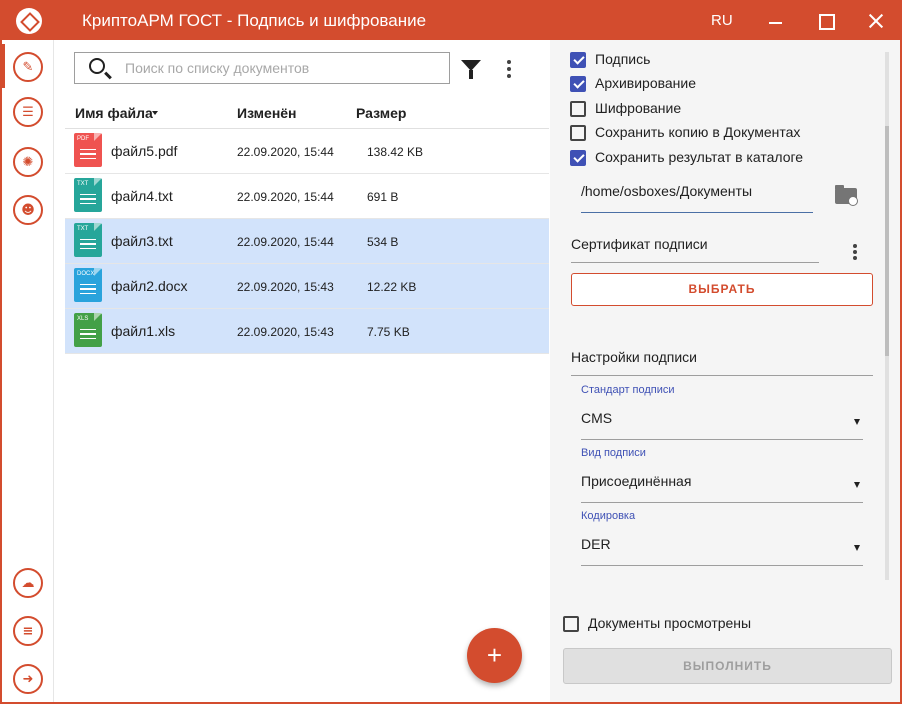 This screenshot has width=902, height=704. Describe the element at coordinates (646, 83) in the screenshot. I see `option-label: Архивирование` at that location.